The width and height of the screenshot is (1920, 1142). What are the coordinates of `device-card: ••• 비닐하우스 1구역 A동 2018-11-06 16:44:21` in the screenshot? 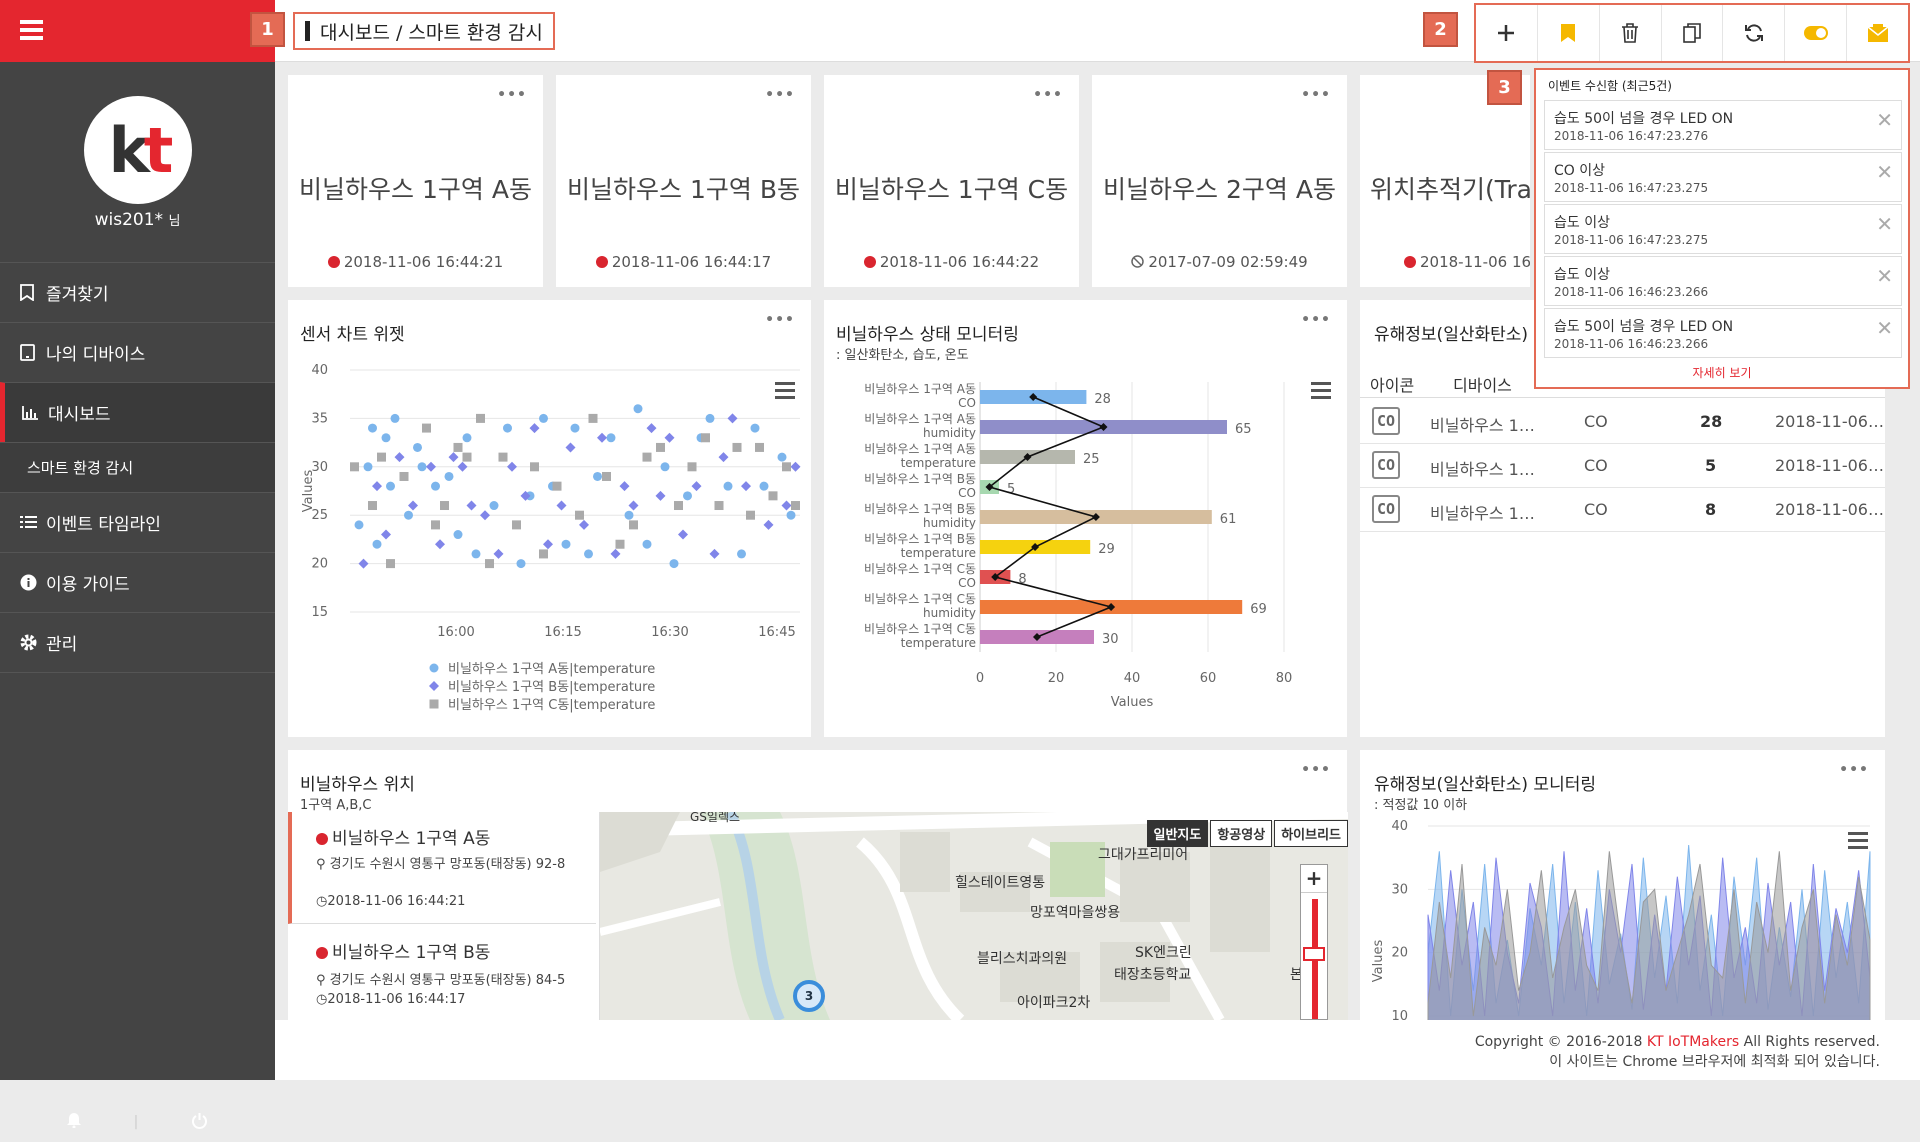 It's located at (415, 181).